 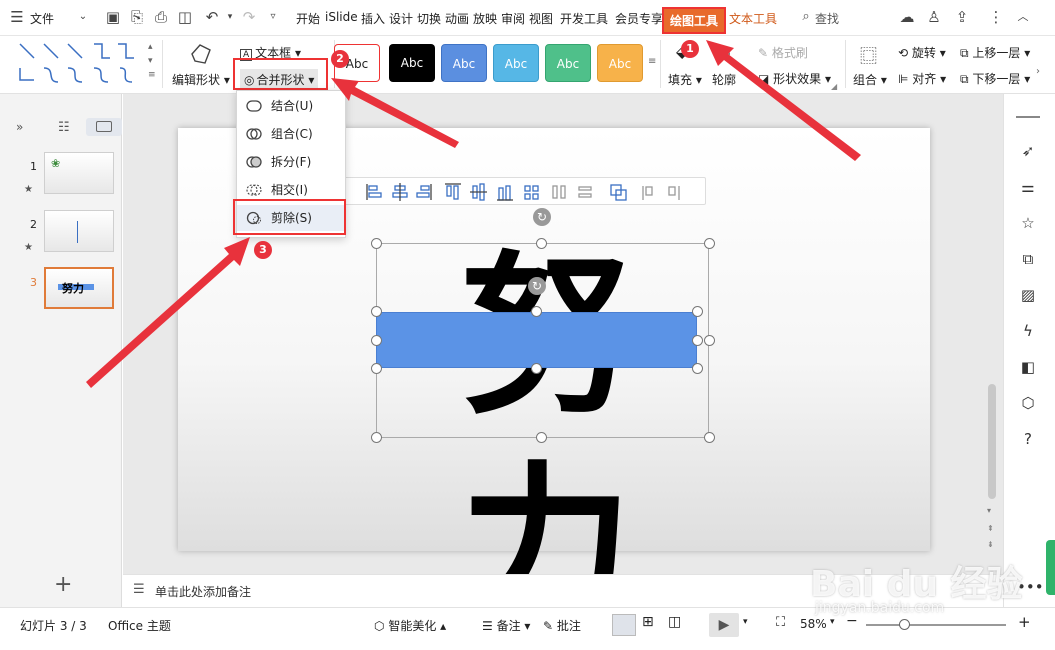 I want to click on play-options-icon: ▾, so click(x=745, y=622).